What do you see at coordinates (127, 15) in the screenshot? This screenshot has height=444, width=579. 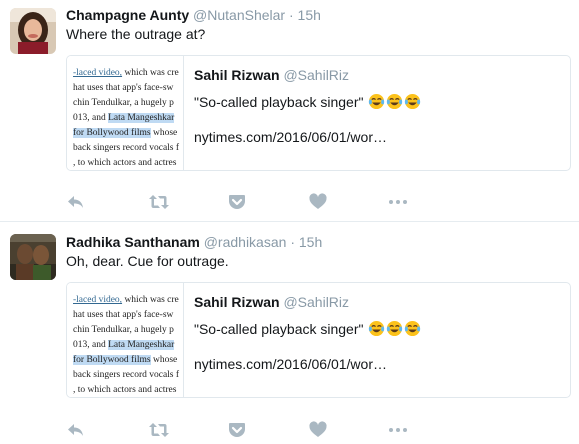 I see `author-name: Champagne Aunty` at bounding box center [127, 15].